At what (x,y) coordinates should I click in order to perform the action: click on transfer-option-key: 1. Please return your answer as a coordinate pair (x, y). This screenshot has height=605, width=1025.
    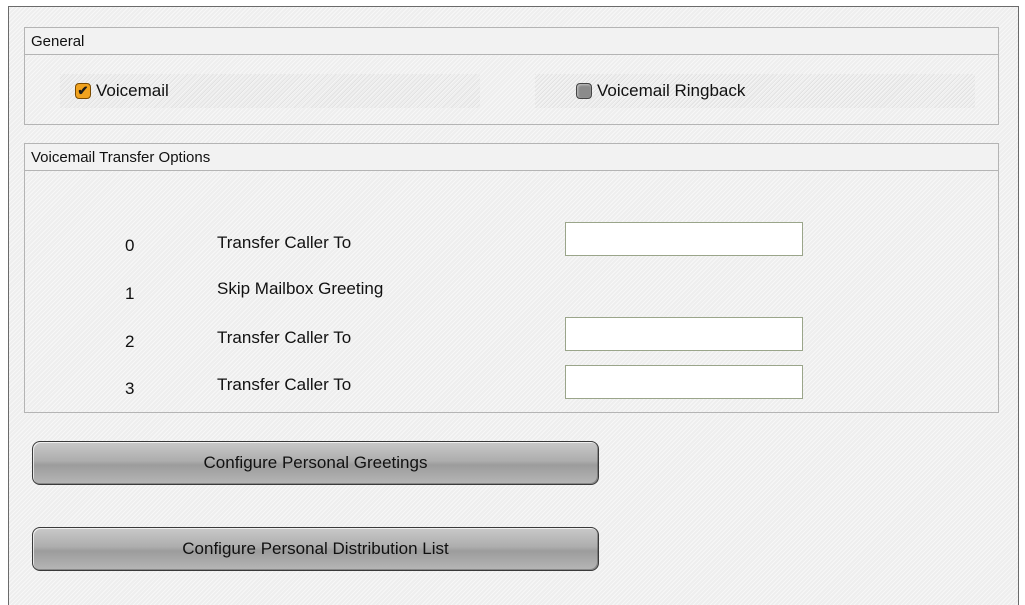
    Looking at the image, I should click on (130, 293).